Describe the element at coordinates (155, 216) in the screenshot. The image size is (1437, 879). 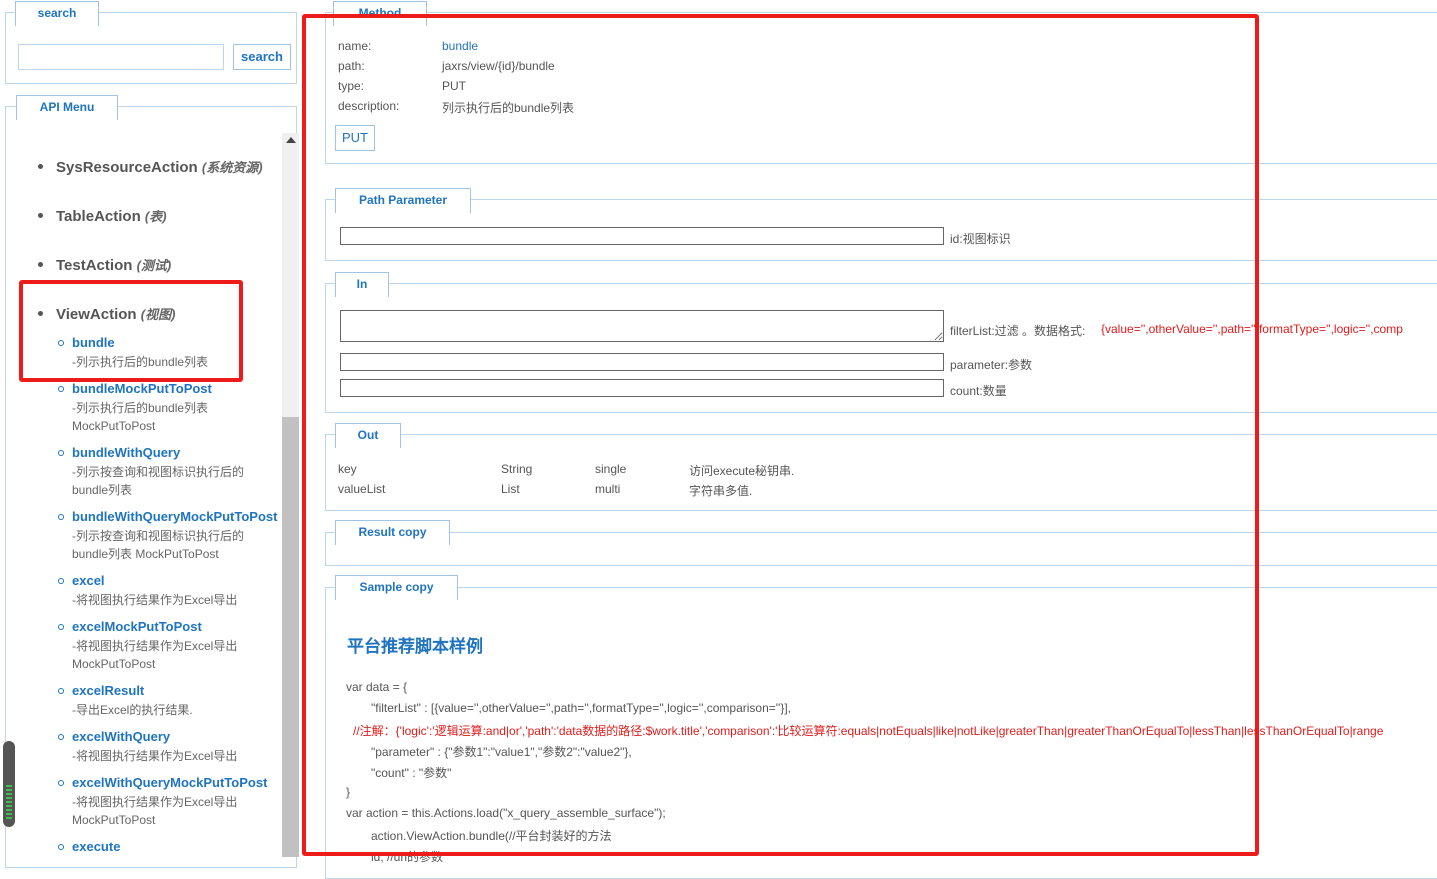
I see `menu-item-note: (表)` at that location.